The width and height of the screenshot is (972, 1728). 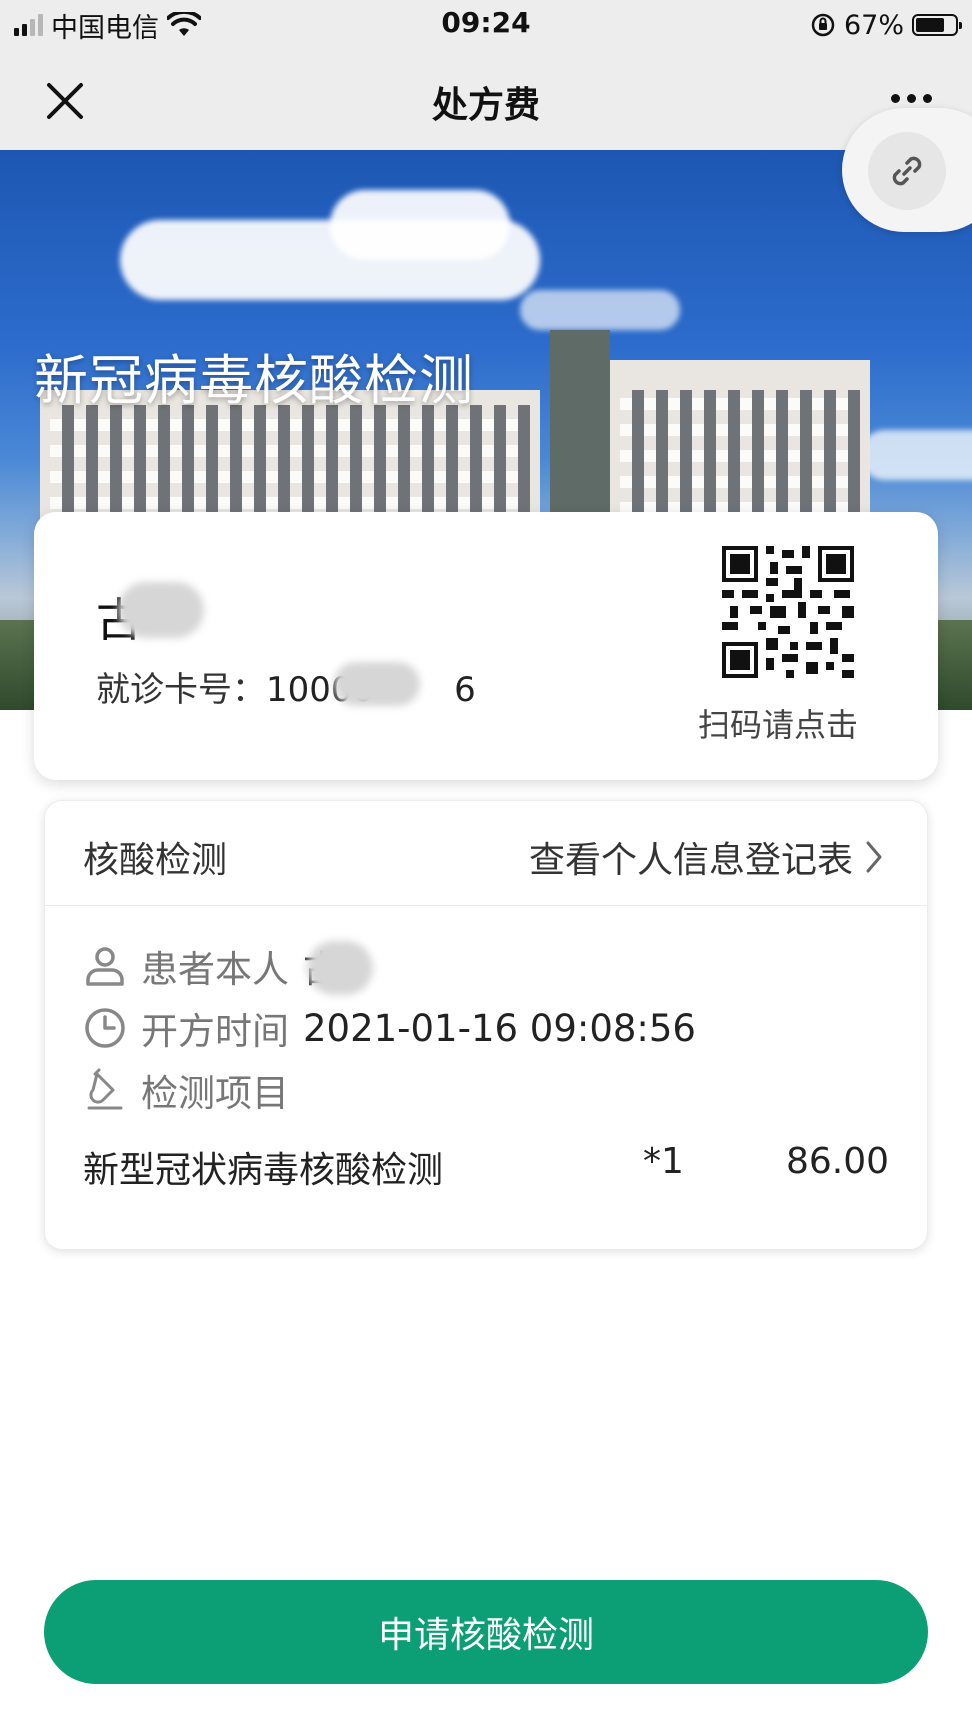 I want to click on view-registration-link: 查看个人信息登记表, so click(x=706, y=857).